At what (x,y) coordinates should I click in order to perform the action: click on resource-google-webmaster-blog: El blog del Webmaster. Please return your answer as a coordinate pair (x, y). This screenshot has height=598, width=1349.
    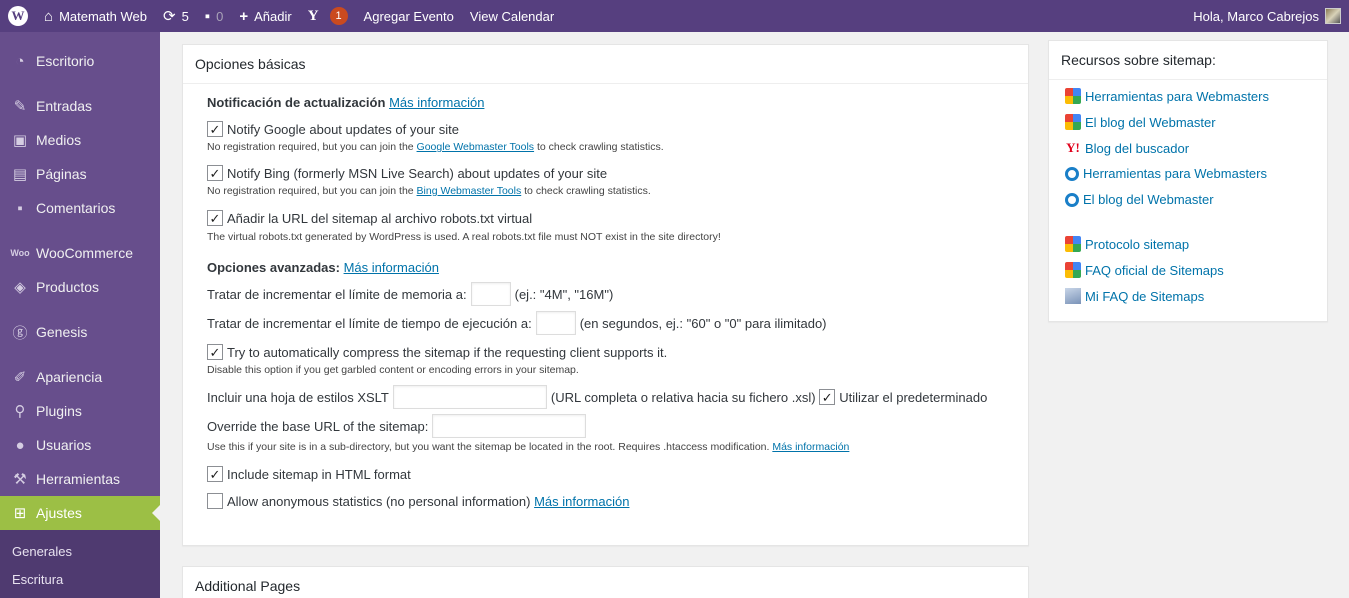
    Looking at the image, I should click on (1140, 122).